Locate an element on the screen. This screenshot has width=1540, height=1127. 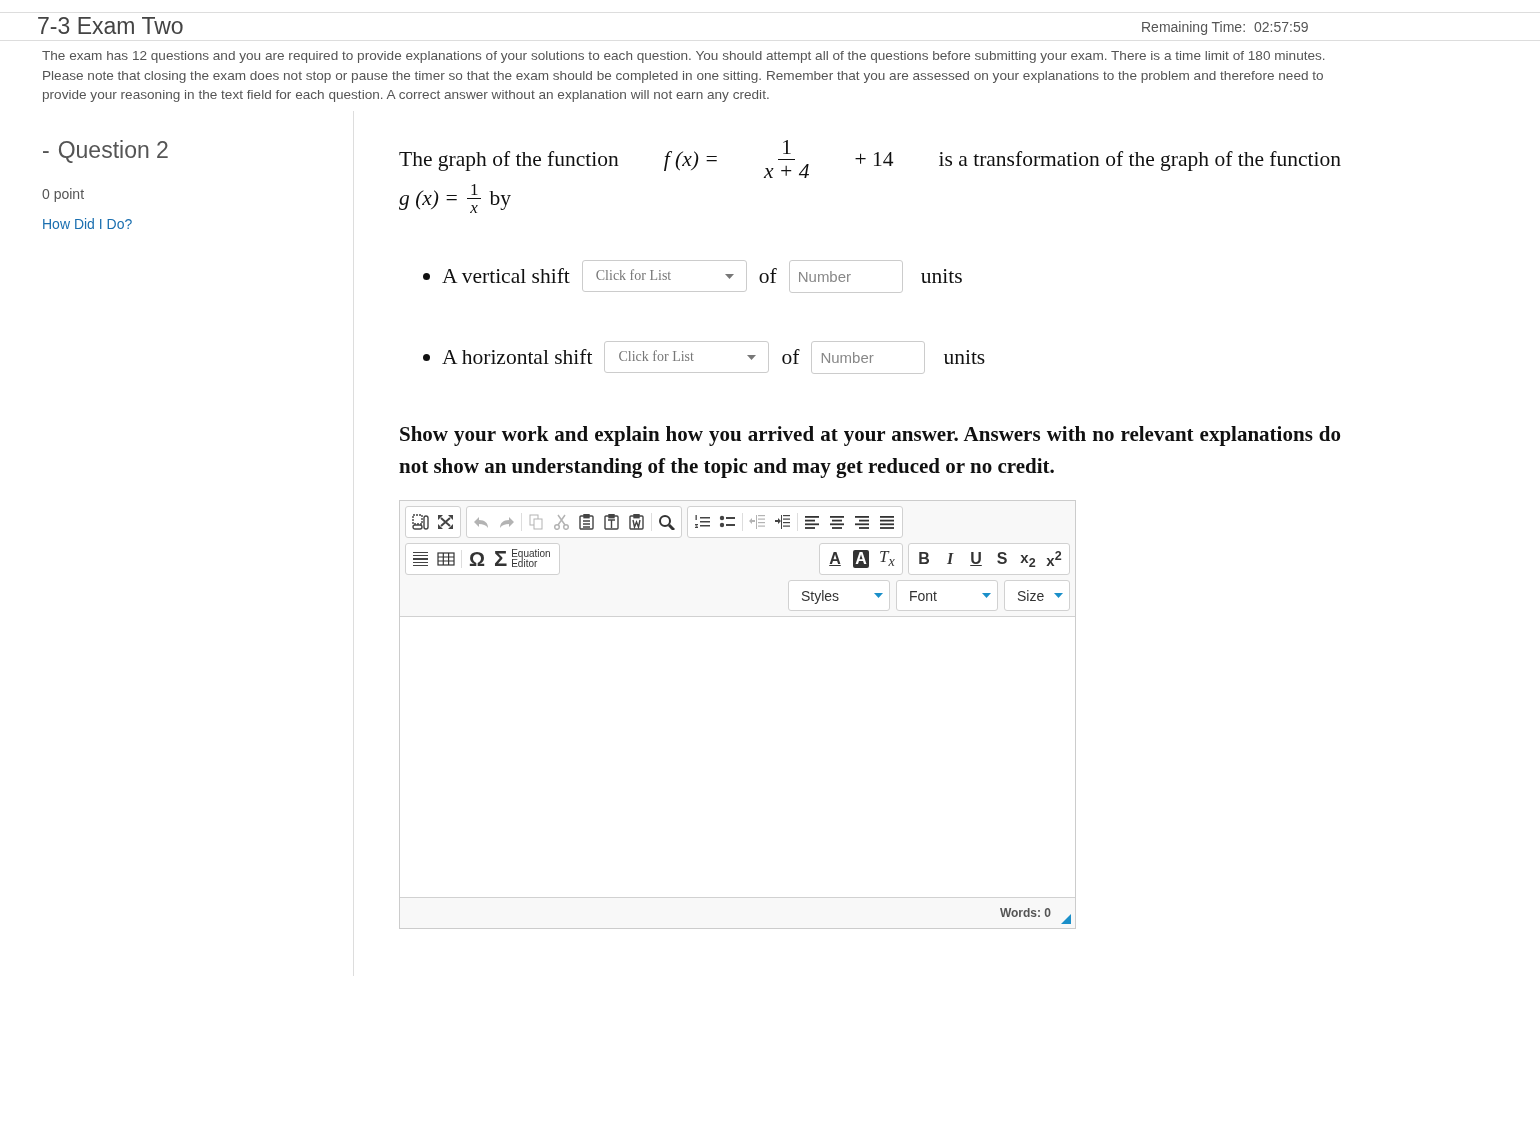
bg-color-button: A is located at coordinates (861, 559).